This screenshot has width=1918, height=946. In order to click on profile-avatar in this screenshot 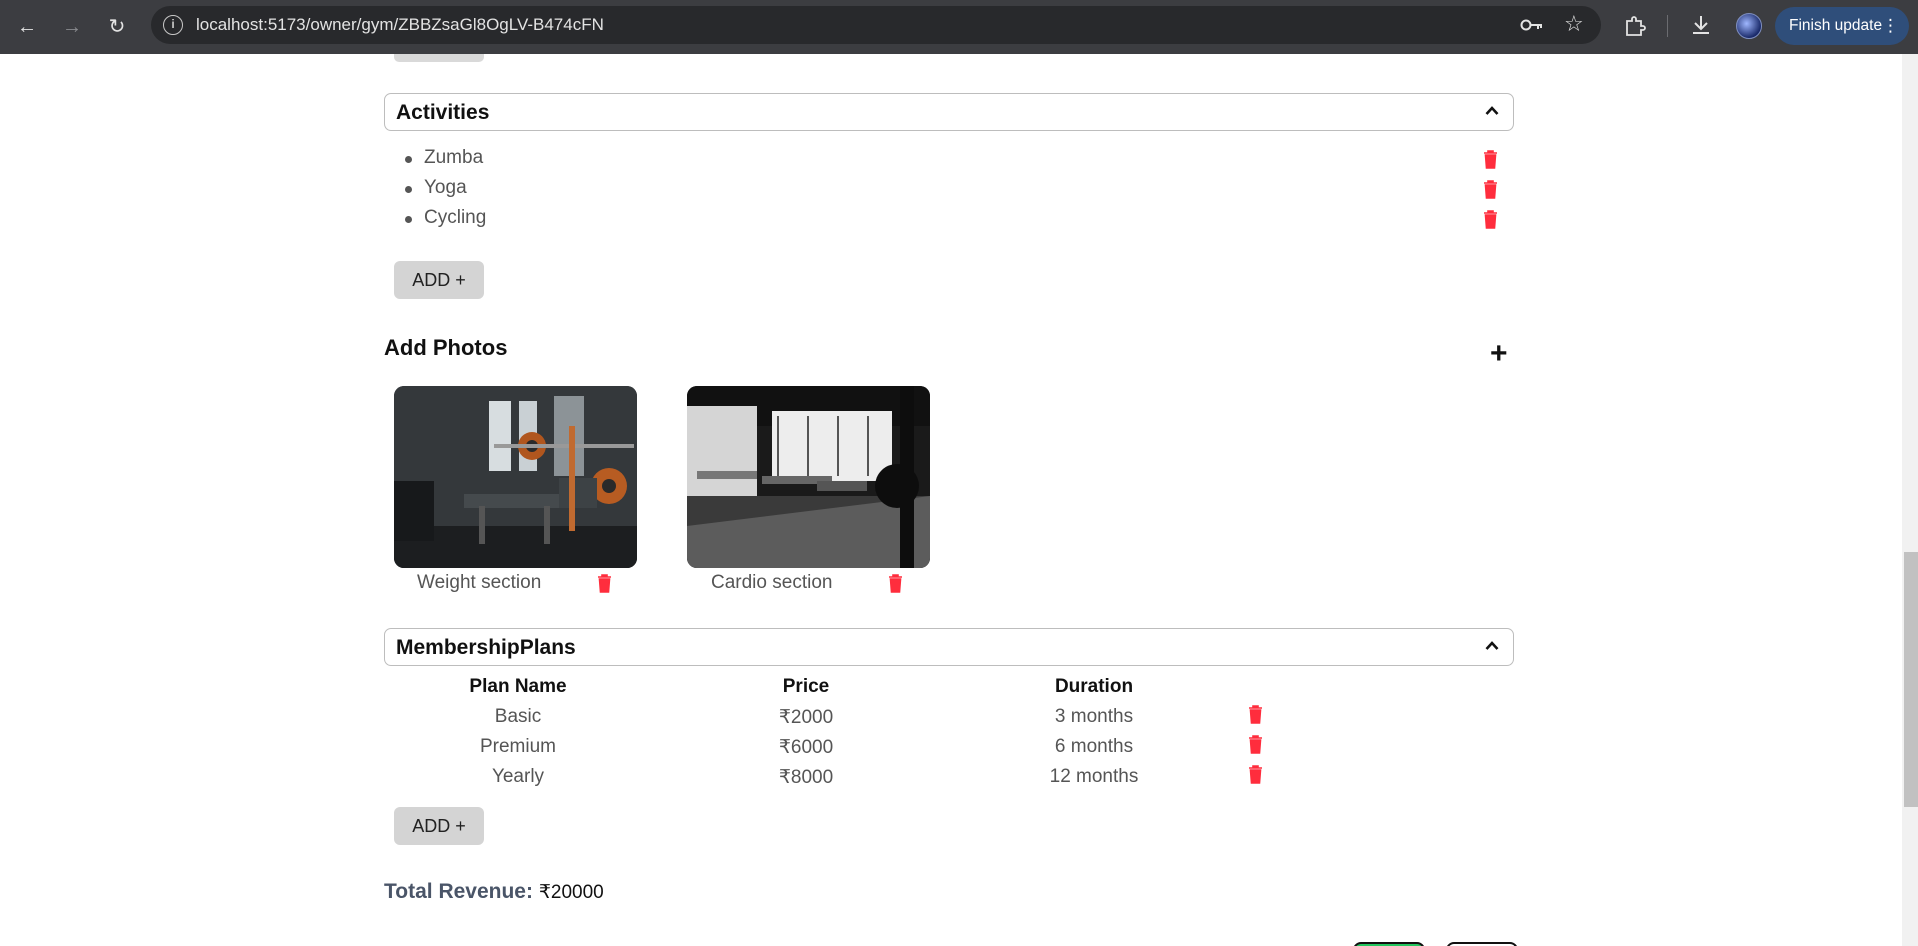, I will do `click(1749, 26)`.